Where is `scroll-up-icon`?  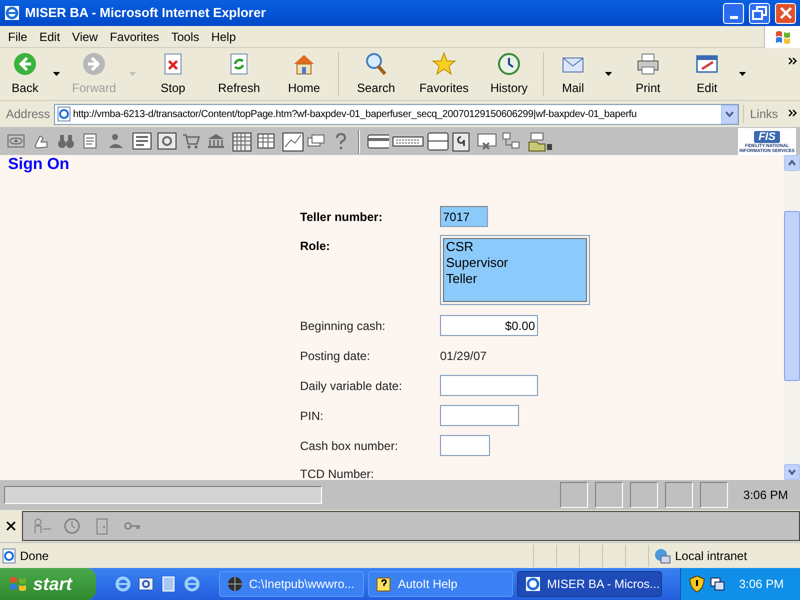
scroll-up-icon is located at coordinates (792, 163).